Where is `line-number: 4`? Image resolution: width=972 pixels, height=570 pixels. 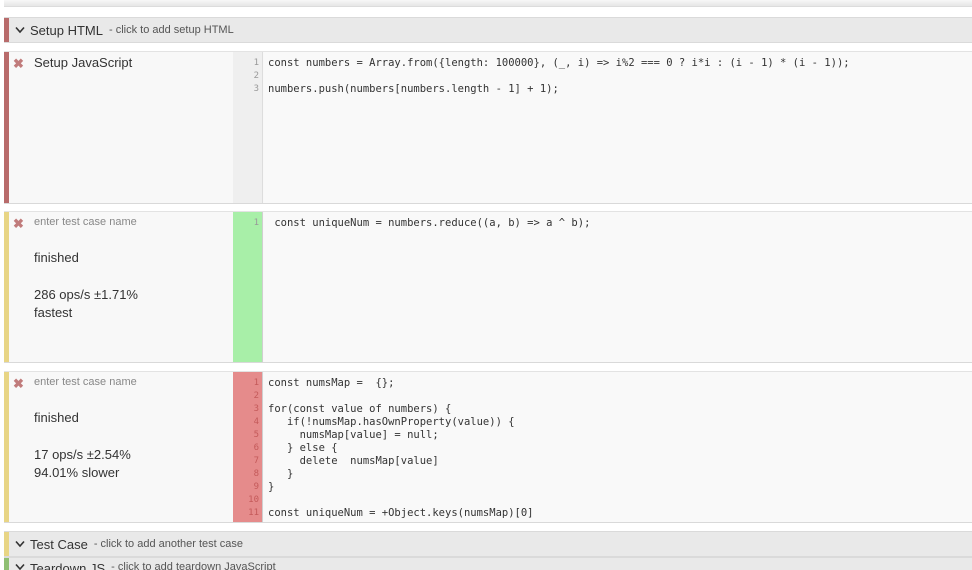
line-number: 4 is located at coordinates (256, 422).